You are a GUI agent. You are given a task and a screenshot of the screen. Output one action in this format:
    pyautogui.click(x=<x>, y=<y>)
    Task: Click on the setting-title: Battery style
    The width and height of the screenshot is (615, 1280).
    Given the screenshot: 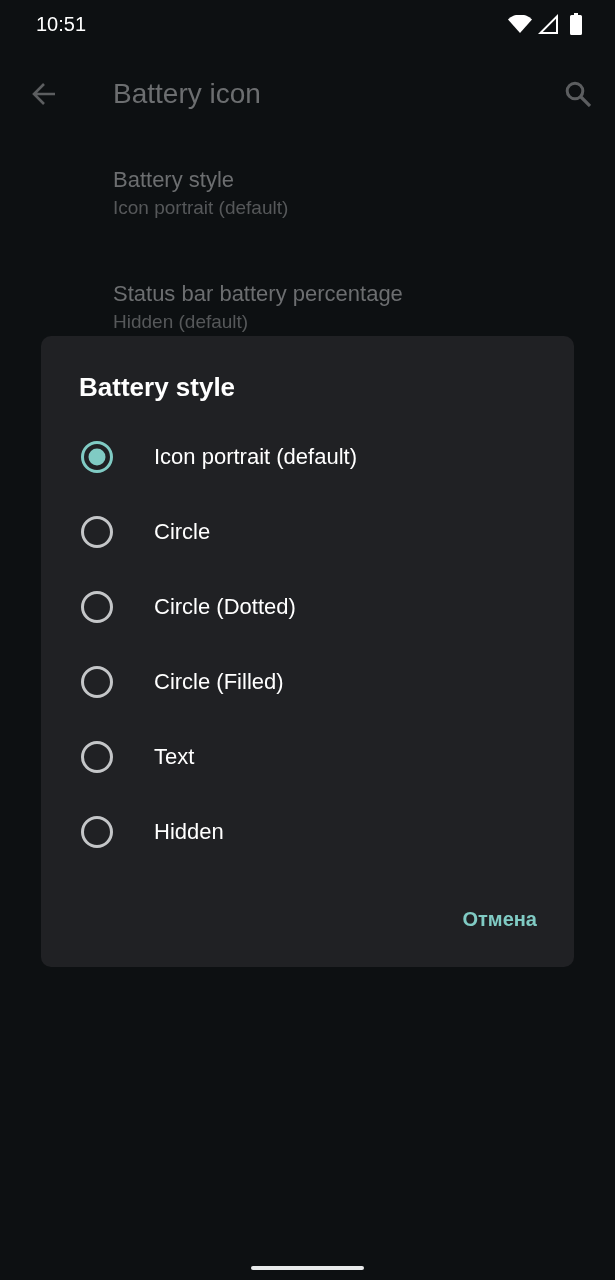 What is the action you would take?
    pyautogui.click(x=354, y=180)
    